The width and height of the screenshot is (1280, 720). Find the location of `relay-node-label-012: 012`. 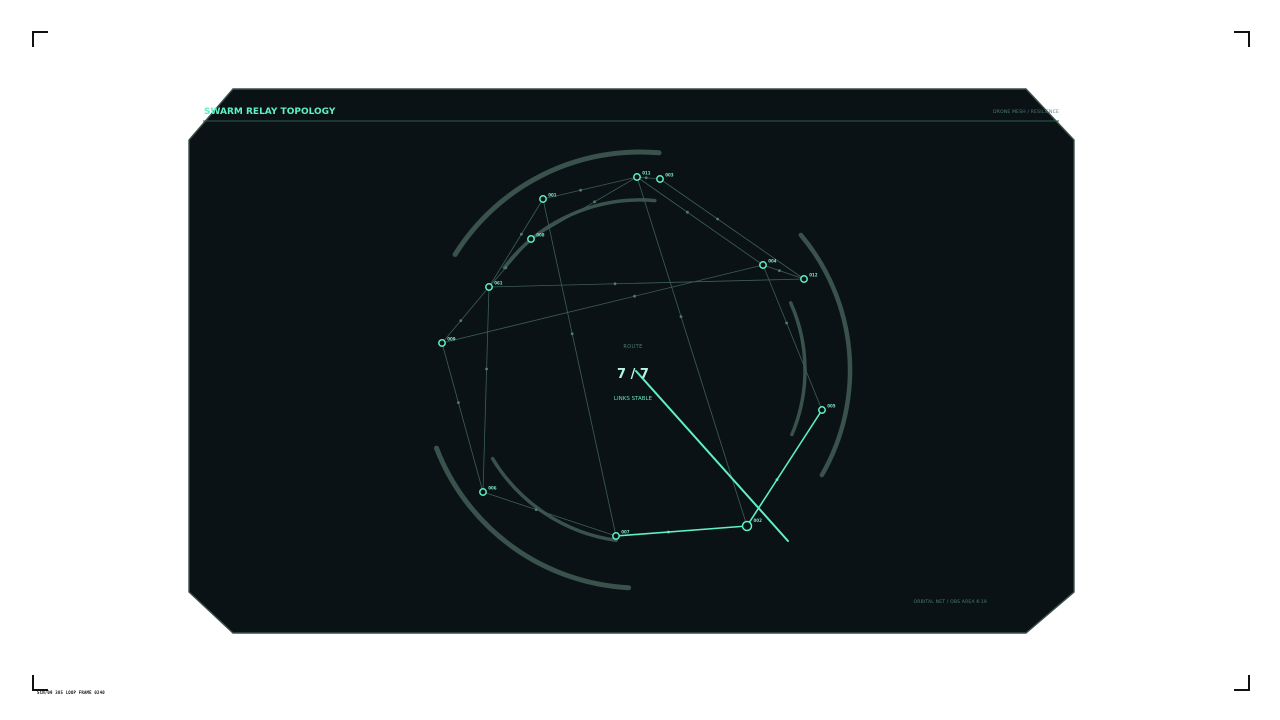

relay-node-label-012: 012 is located at coordinates (813, 274).